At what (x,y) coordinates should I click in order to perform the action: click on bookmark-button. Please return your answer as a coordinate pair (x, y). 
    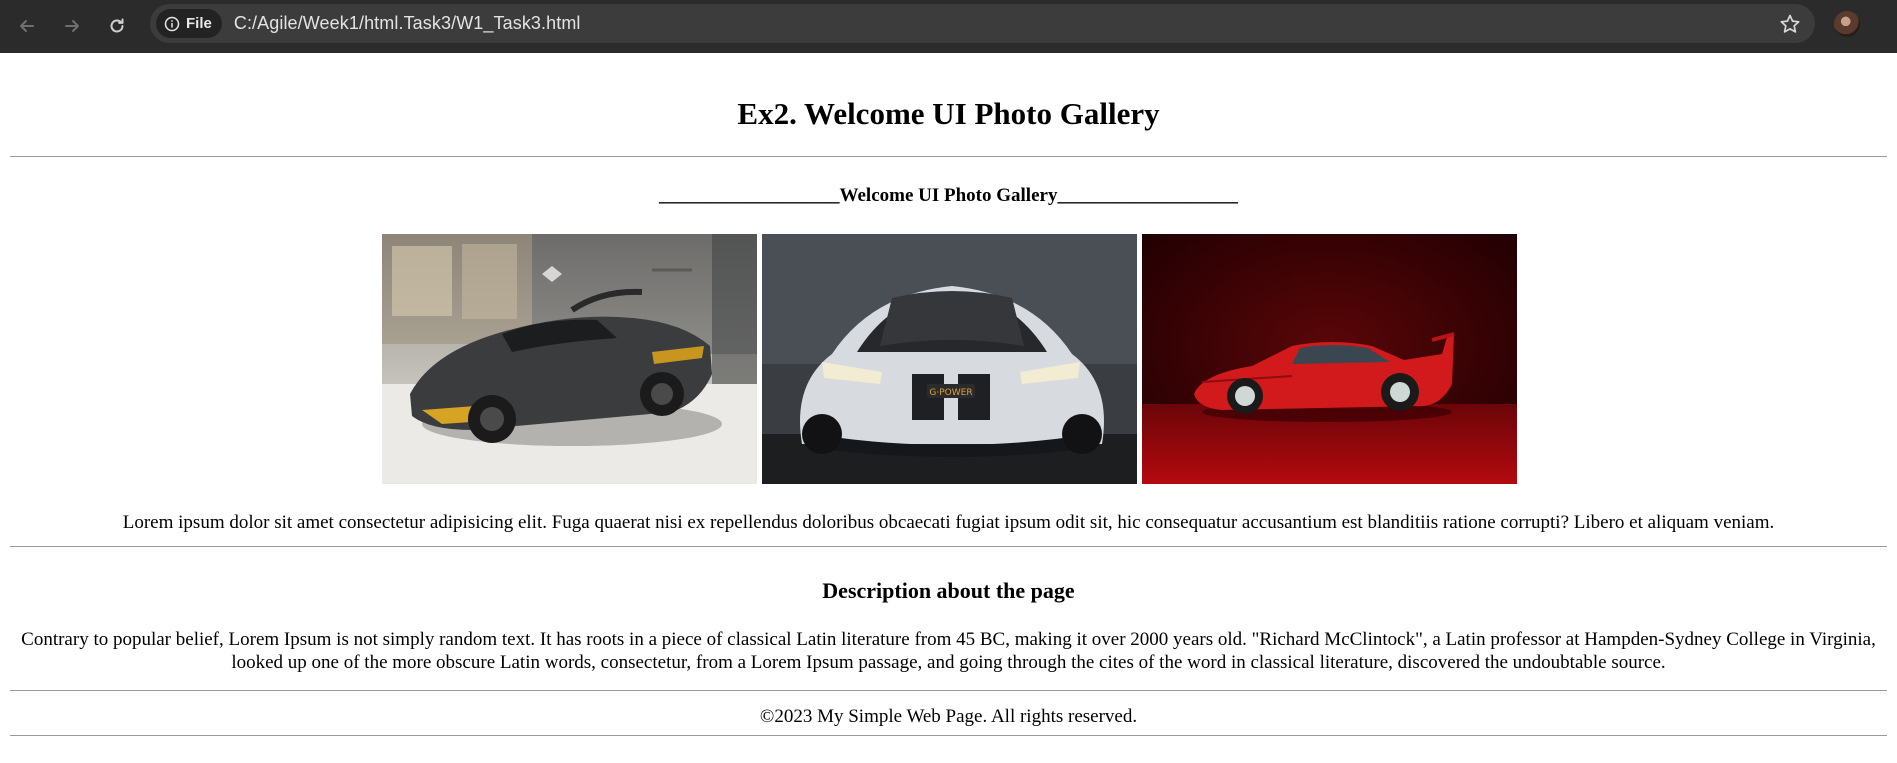
    Looking at the image, I should click on (1790, 26).